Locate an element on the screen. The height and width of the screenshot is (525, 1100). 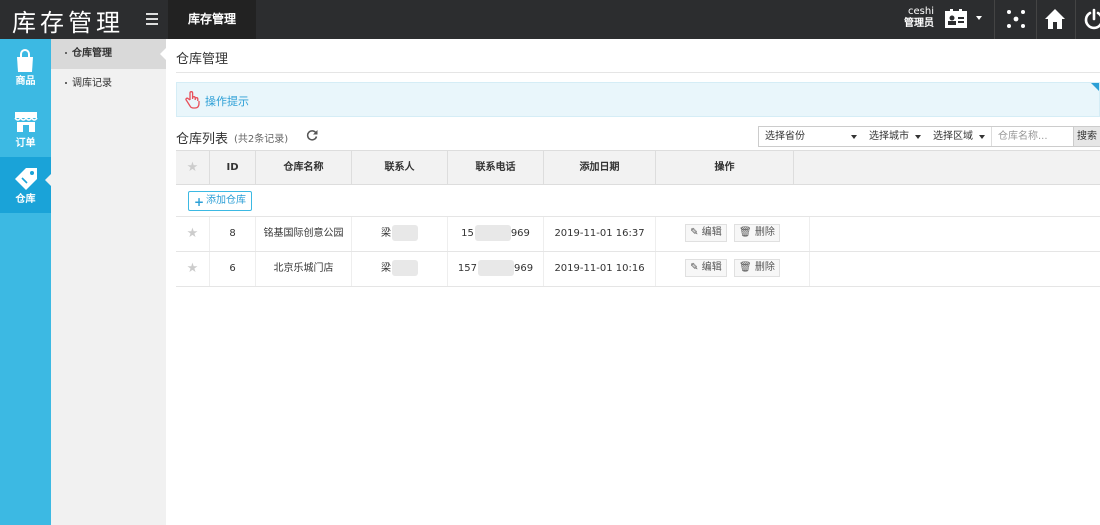
refresh-icon is located at coordinates (312, 135).